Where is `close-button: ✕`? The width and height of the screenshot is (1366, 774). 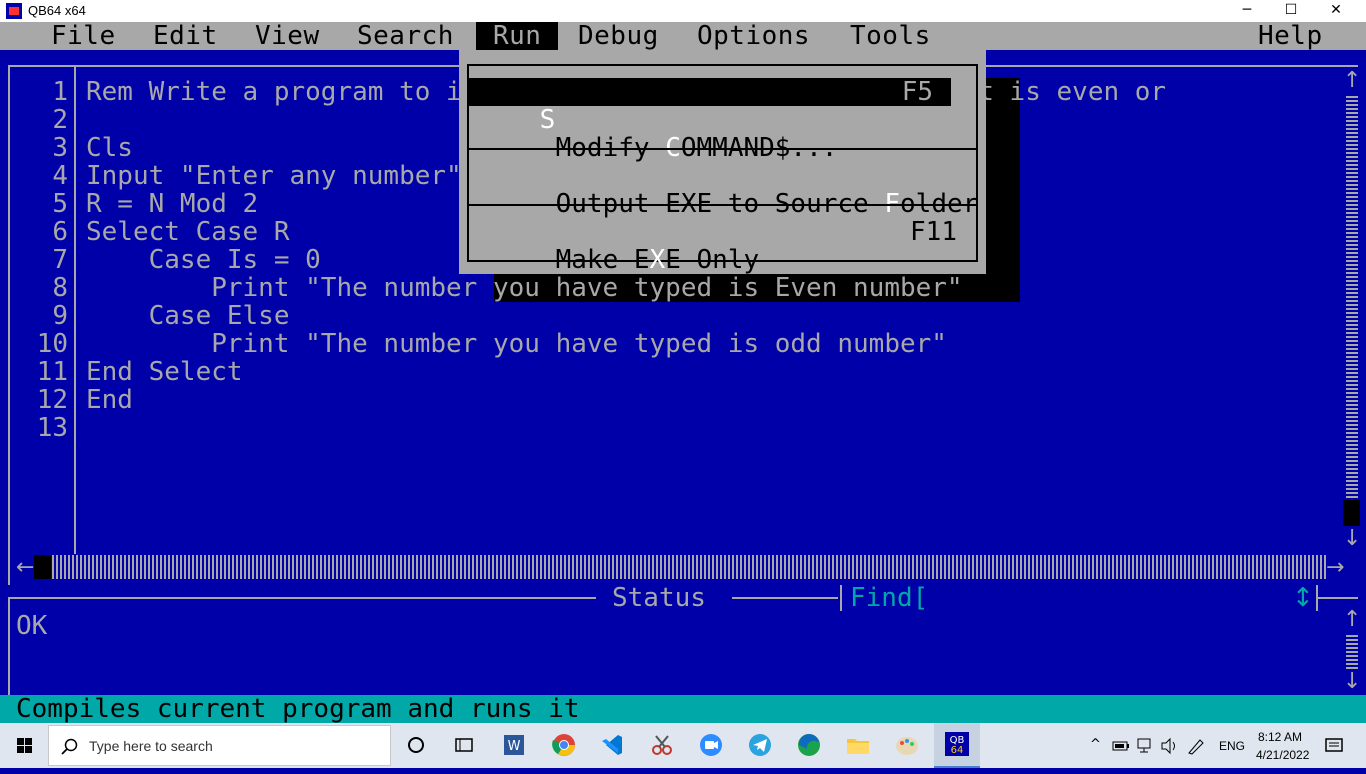
close-button: ✕ is located at coordinates (1336, 11).